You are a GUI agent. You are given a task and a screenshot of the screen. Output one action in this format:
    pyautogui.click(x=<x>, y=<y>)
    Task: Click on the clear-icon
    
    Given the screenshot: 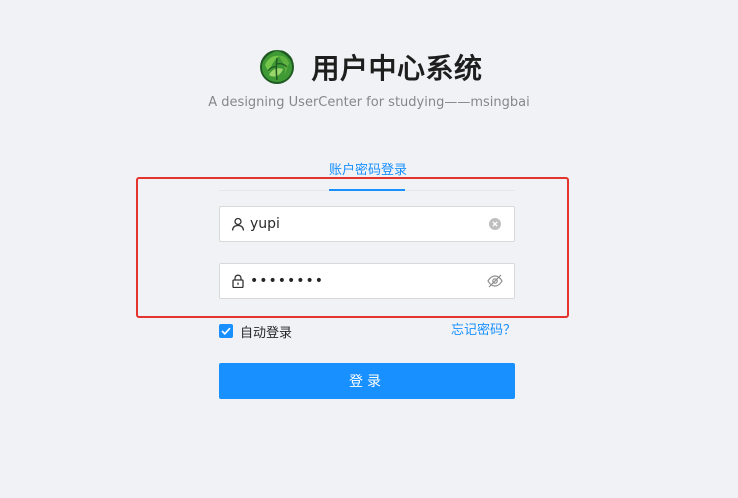 What is the action you would take?
    pyautogui.click(x=495, y=224)
    